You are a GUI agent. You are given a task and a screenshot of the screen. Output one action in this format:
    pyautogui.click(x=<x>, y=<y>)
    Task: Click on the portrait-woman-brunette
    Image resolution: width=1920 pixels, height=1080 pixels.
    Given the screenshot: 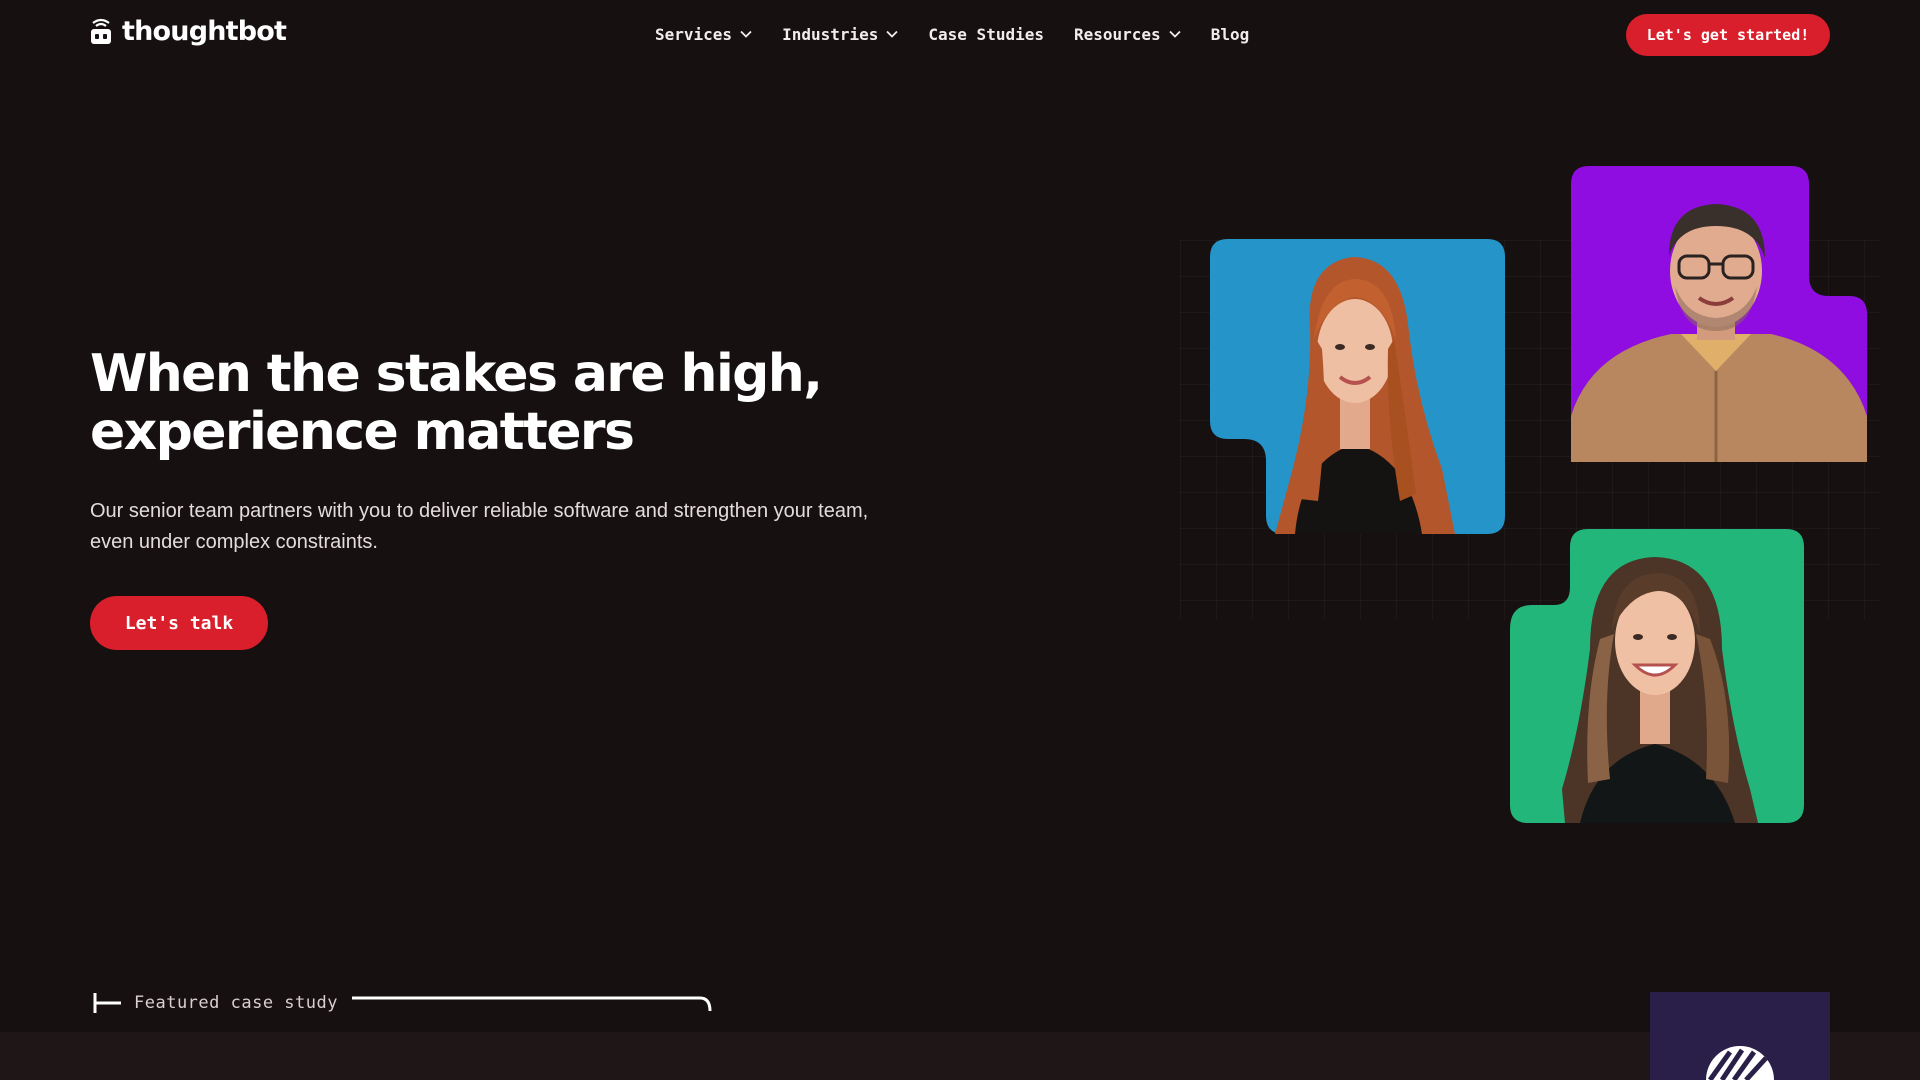 What is the action you would take?
    pyautogui.click(x=1657, y=676)
    